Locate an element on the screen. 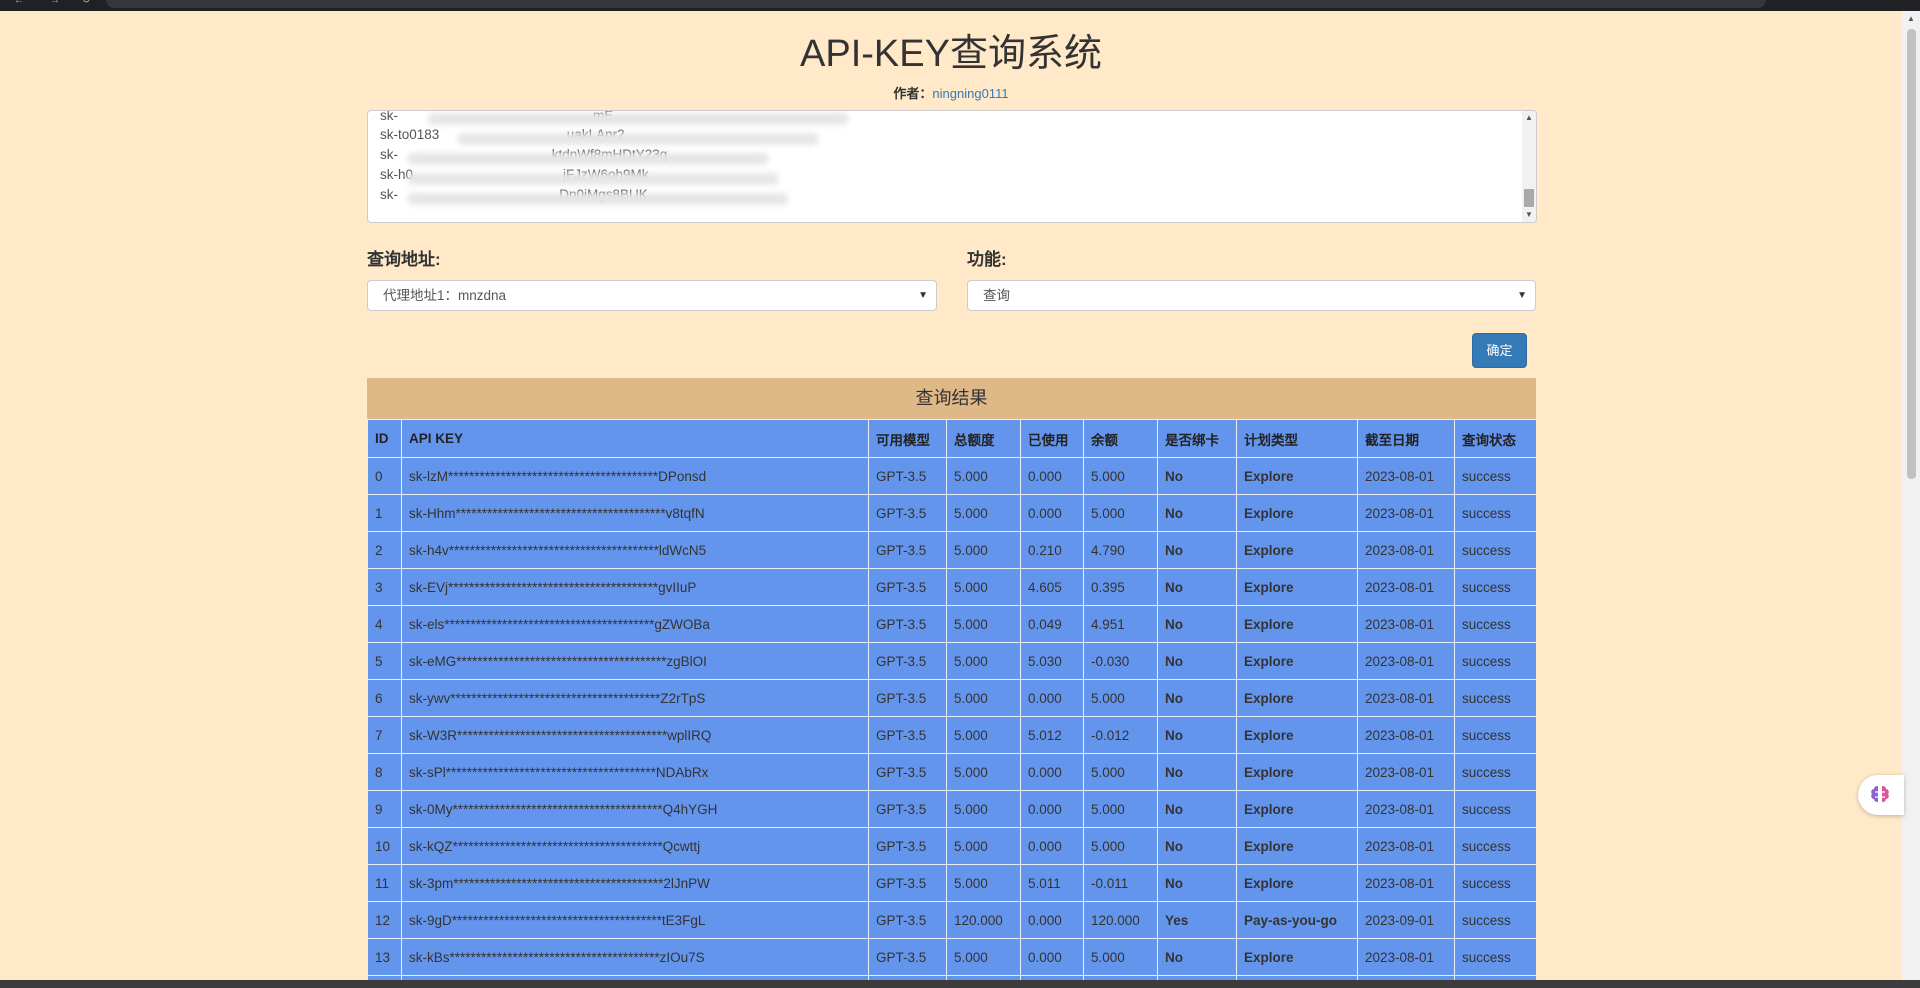  function-label: 功能: is located at coordinates (987, 259).